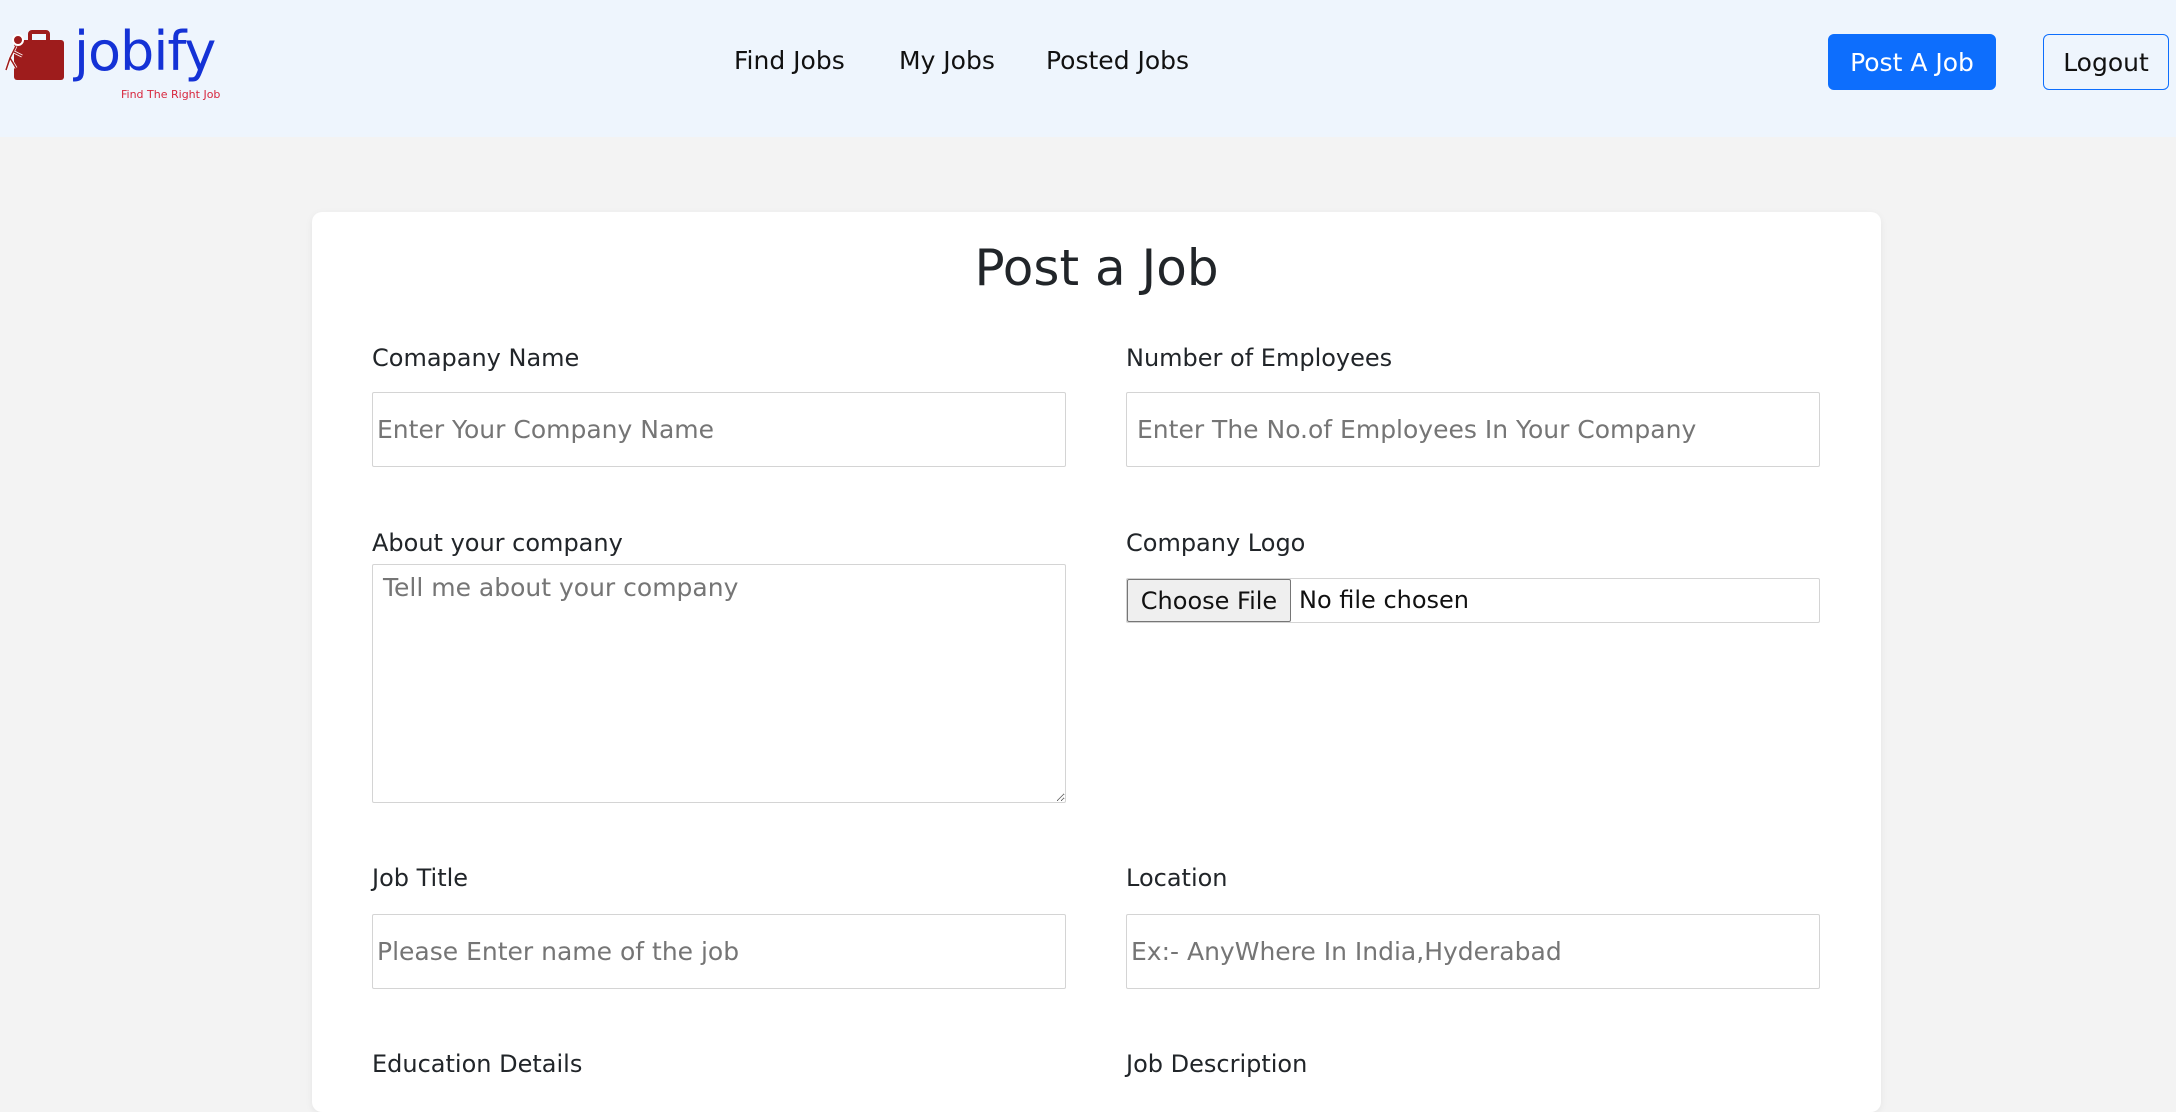 Image resolution: width=2176 pixels, height=1112 pixels. What do you see at coordinates (1117, 61) in the screenshot?
I see `nav-posted-jobs: Posted Jobs` at bounding box center [1117, 61].